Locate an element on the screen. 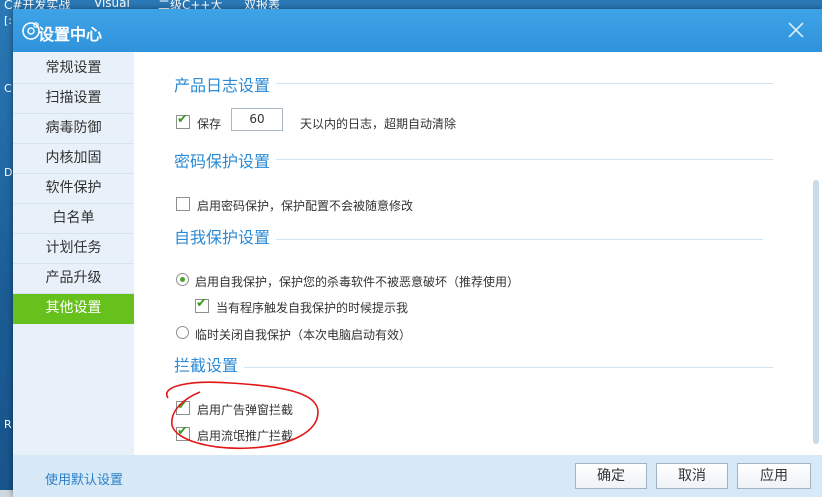 The image size is (822, 497). sidebar-item-scheduled-tasks: 计划任务 is located at coordinates (73, 249).